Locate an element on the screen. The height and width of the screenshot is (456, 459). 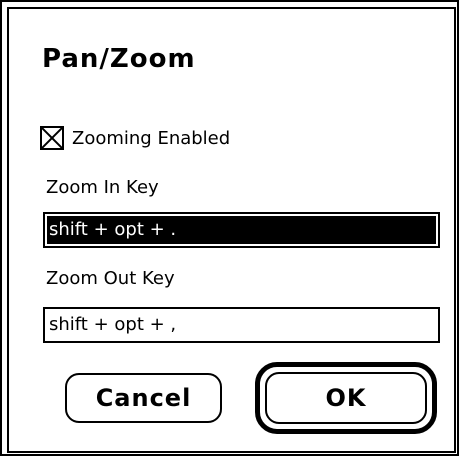
zoom-out-key-field: shift + opt + , is located at coordinates (241, 325).